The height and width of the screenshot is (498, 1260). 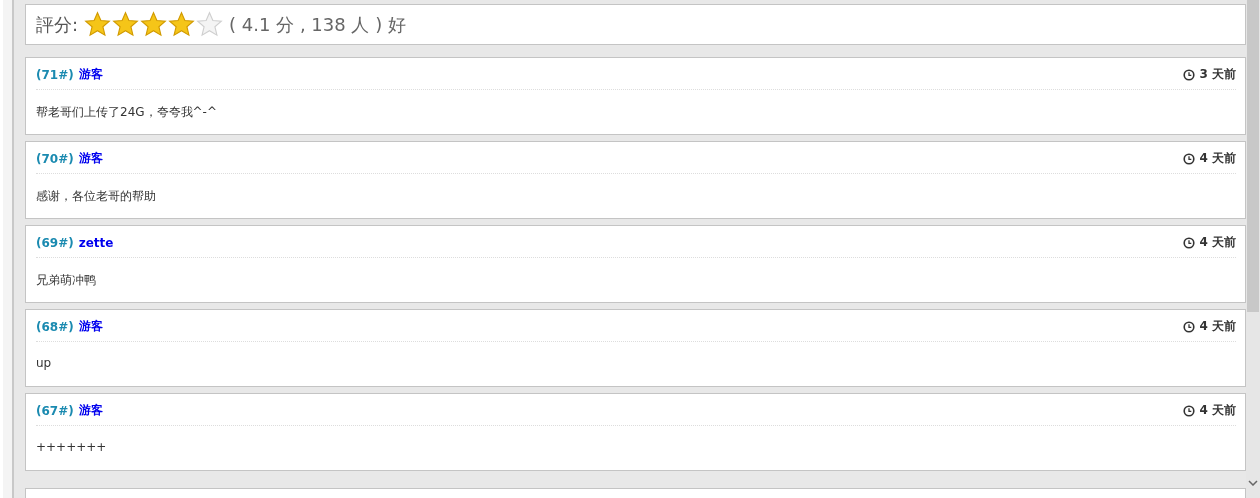 What do you see at coordinates (1253, 483) in the screenshot?
I see `scroll-down-icon` at bounding box center [1253, 483].